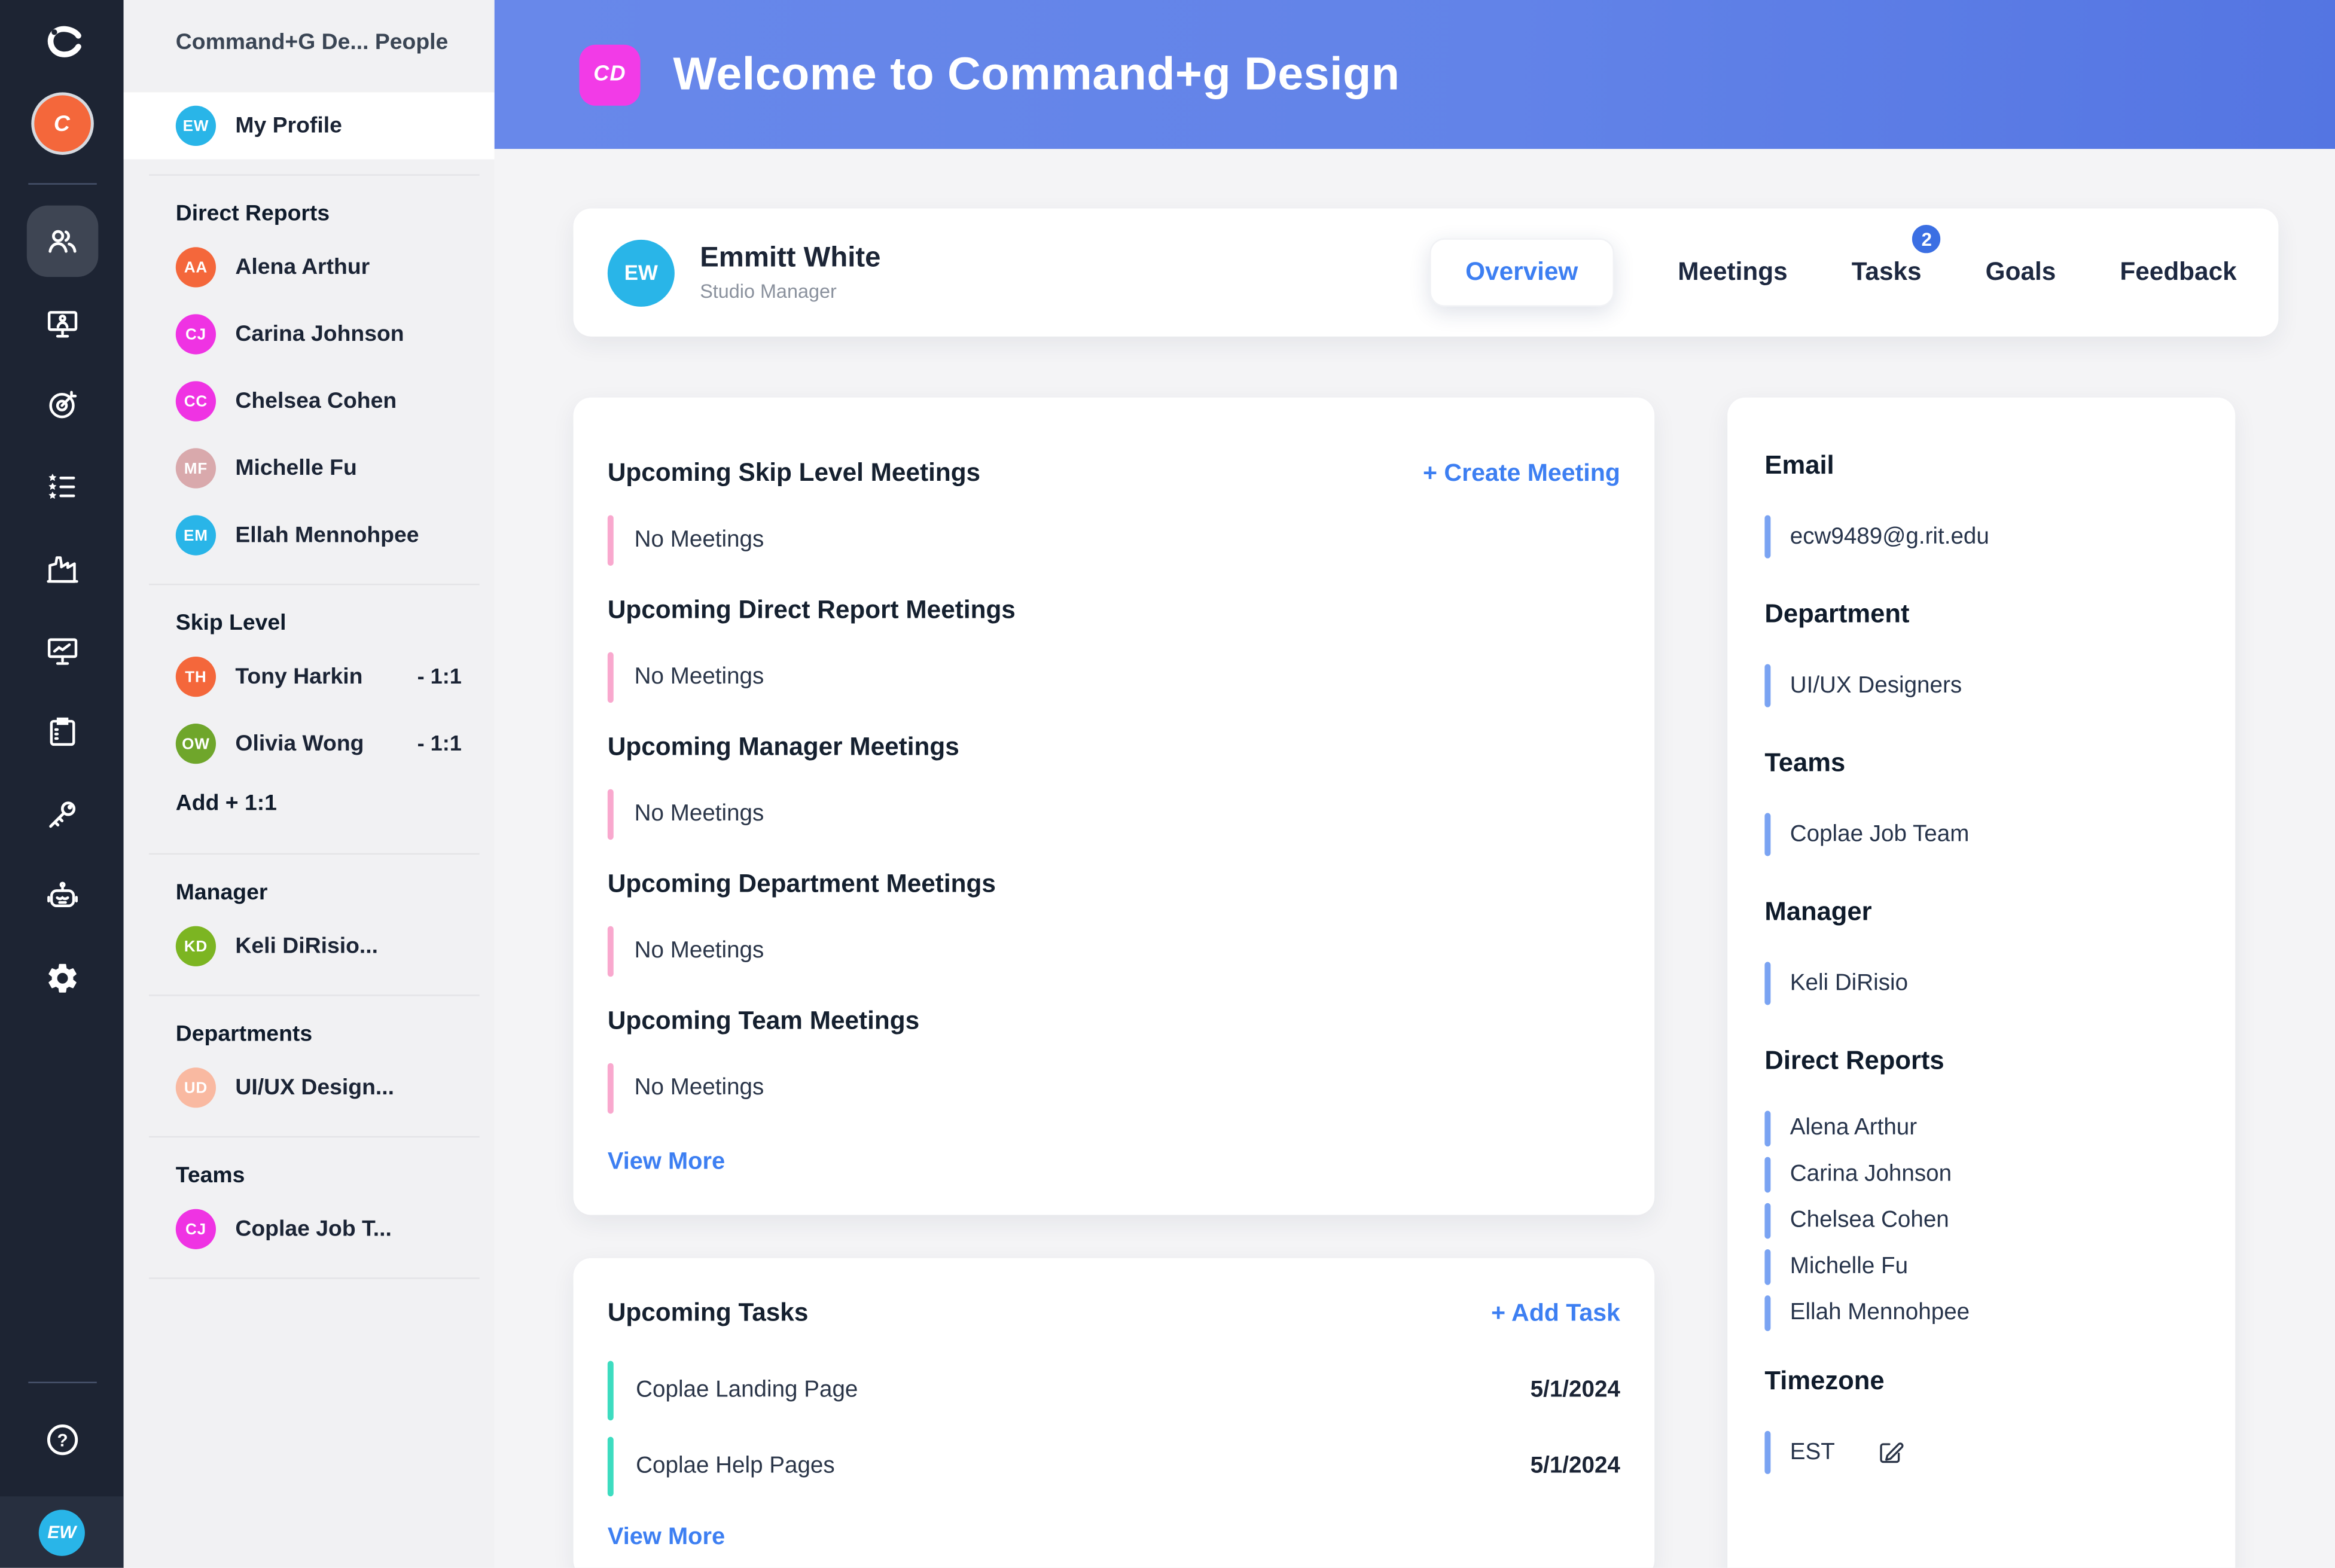 Image resolution: width=2335 pixels, height=1568 pixels. I want to click on details-heading: Direct Reports, so click(1854, 1060).